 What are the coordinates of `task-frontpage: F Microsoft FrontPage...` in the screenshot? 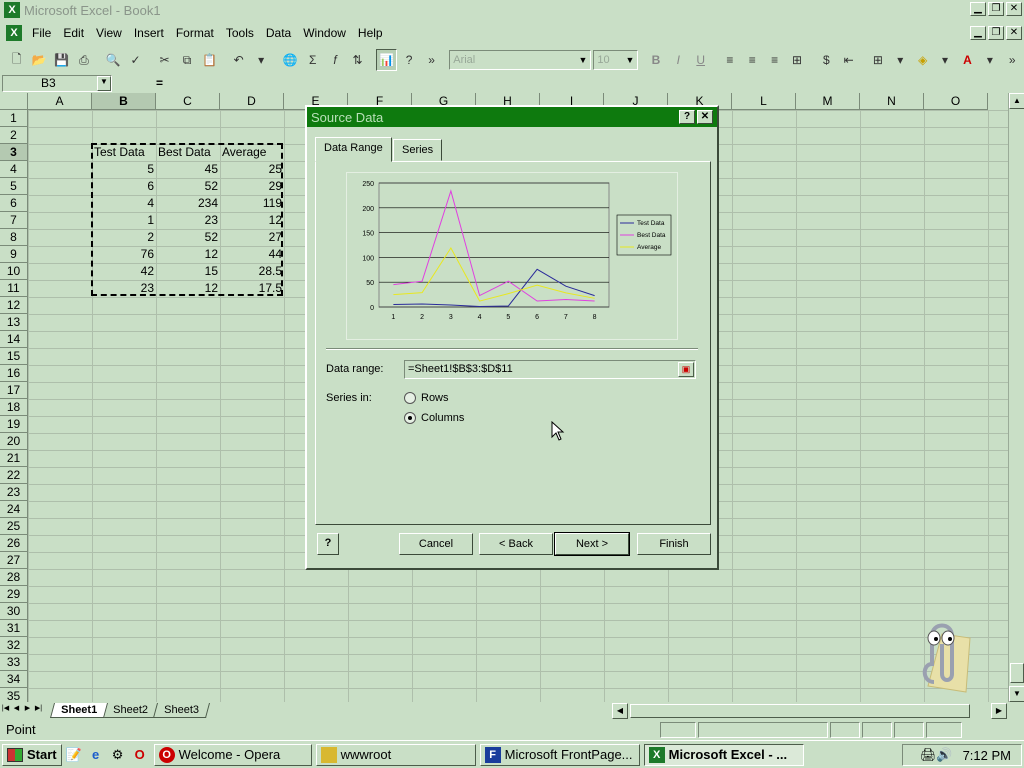 It's located at (559, 754).